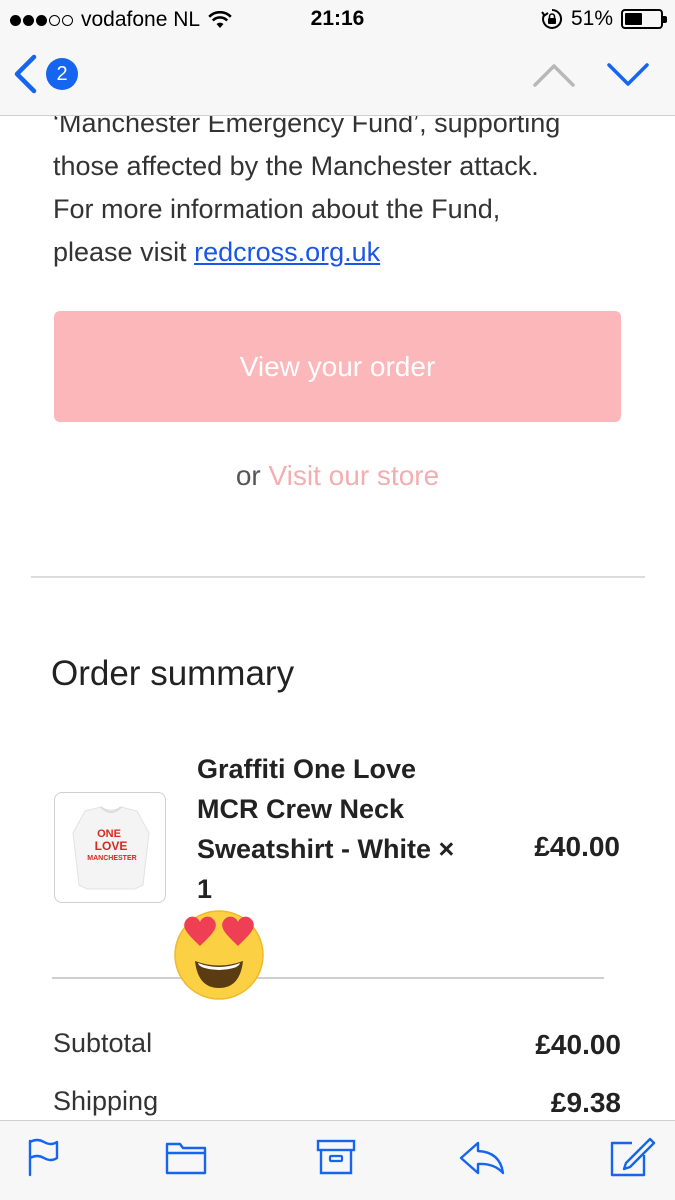  I want to click on orientation-lock-icon, so click(552, 18).